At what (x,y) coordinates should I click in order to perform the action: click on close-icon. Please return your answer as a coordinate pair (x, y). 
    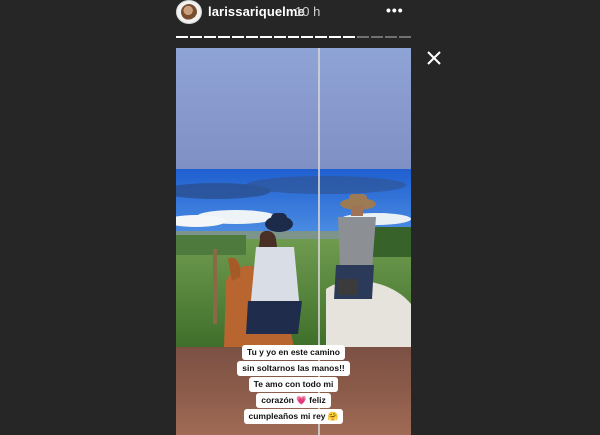
    Looking at the image, I should click on (434, 58).